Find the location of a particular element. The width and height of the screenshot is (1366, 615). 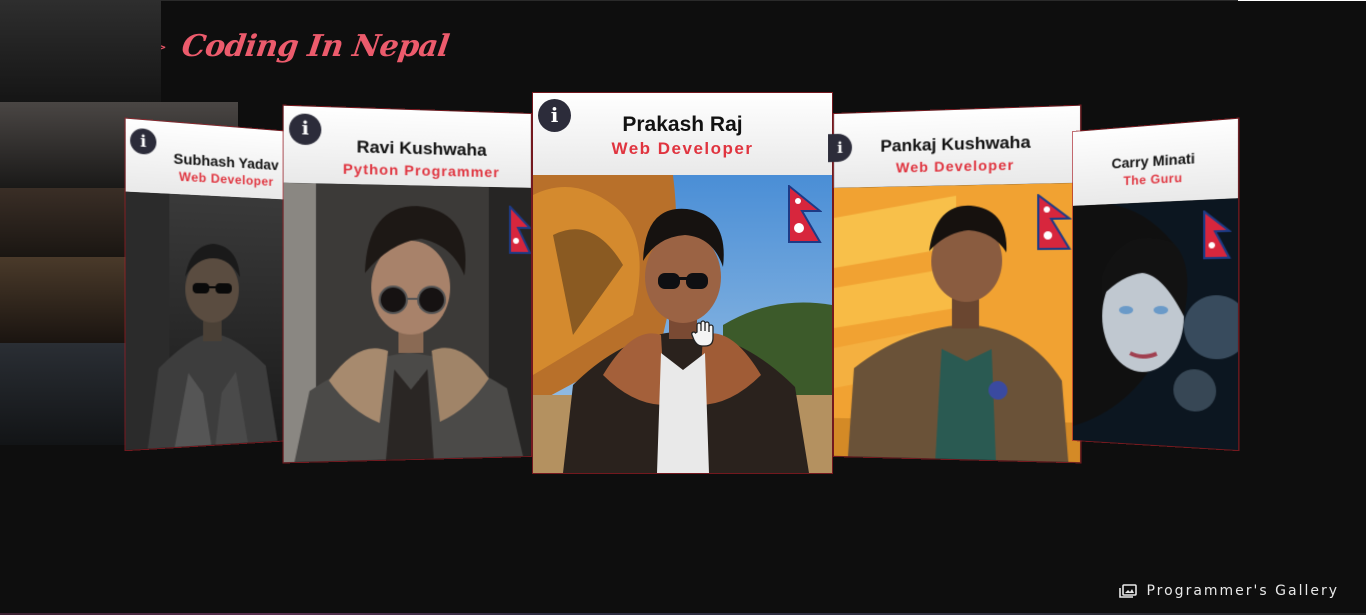

card-ravi-kushwaha: i Ravi Kushwaha Python Programmer is located at coordinates (407, 284).